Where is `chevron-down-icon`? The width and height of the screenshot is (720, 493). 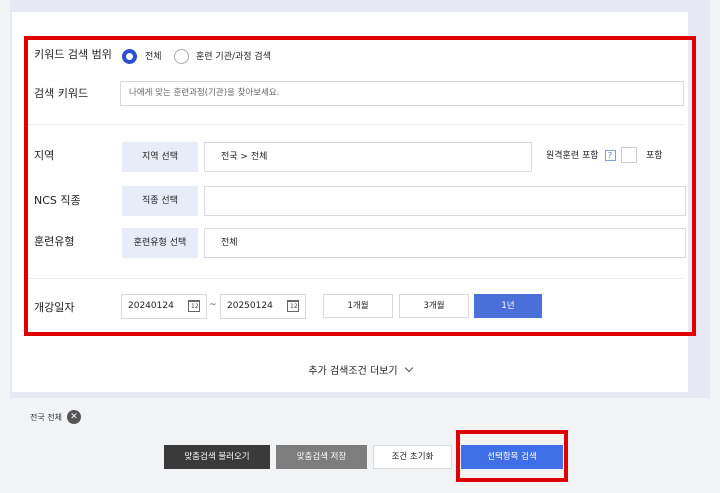
chevron-down-icon is located at coordinates (408, 368).